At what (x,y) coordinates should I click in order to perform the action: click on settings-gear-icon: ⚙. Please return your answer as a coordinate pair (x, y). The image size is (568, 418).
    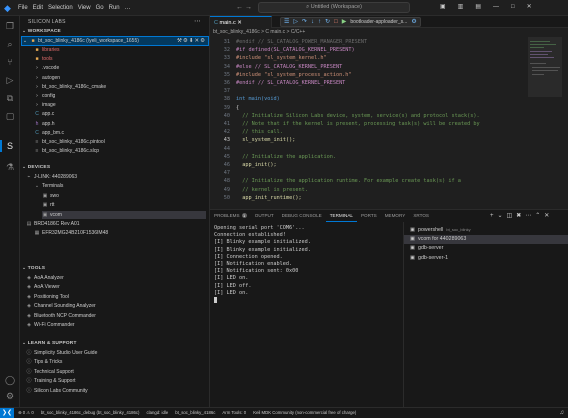
    Looking at the image, I should click on (10, 396).